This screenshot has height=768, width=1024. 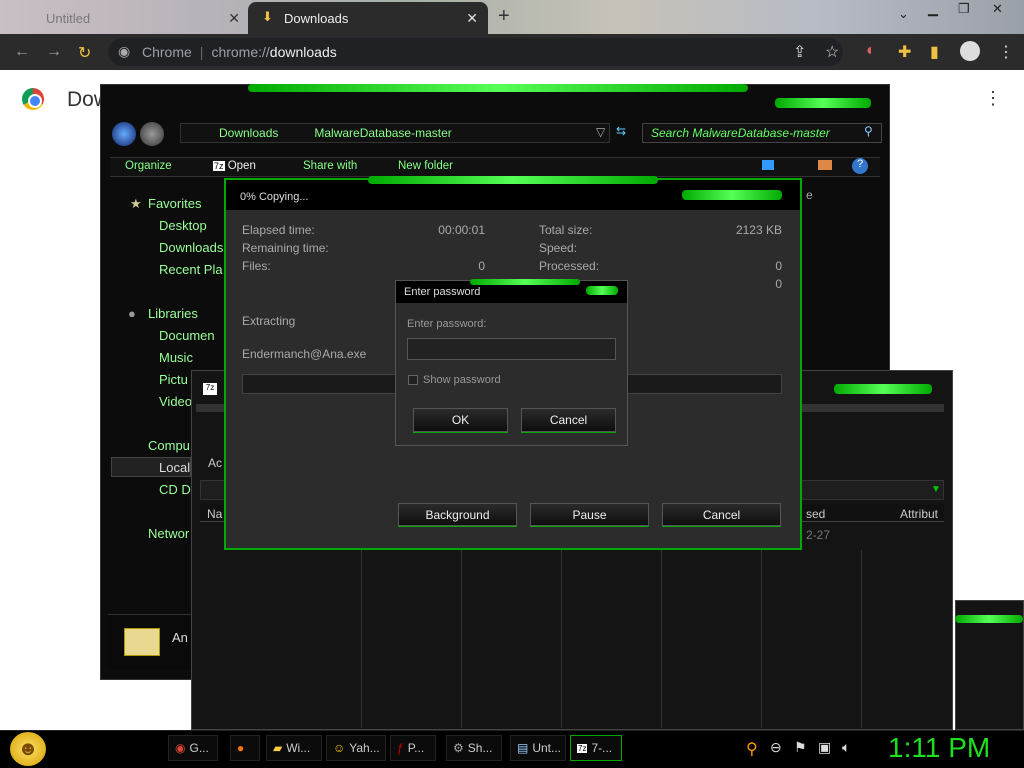 I want to click on volume-icon: 🔈︎, so click(x=846, y=747).